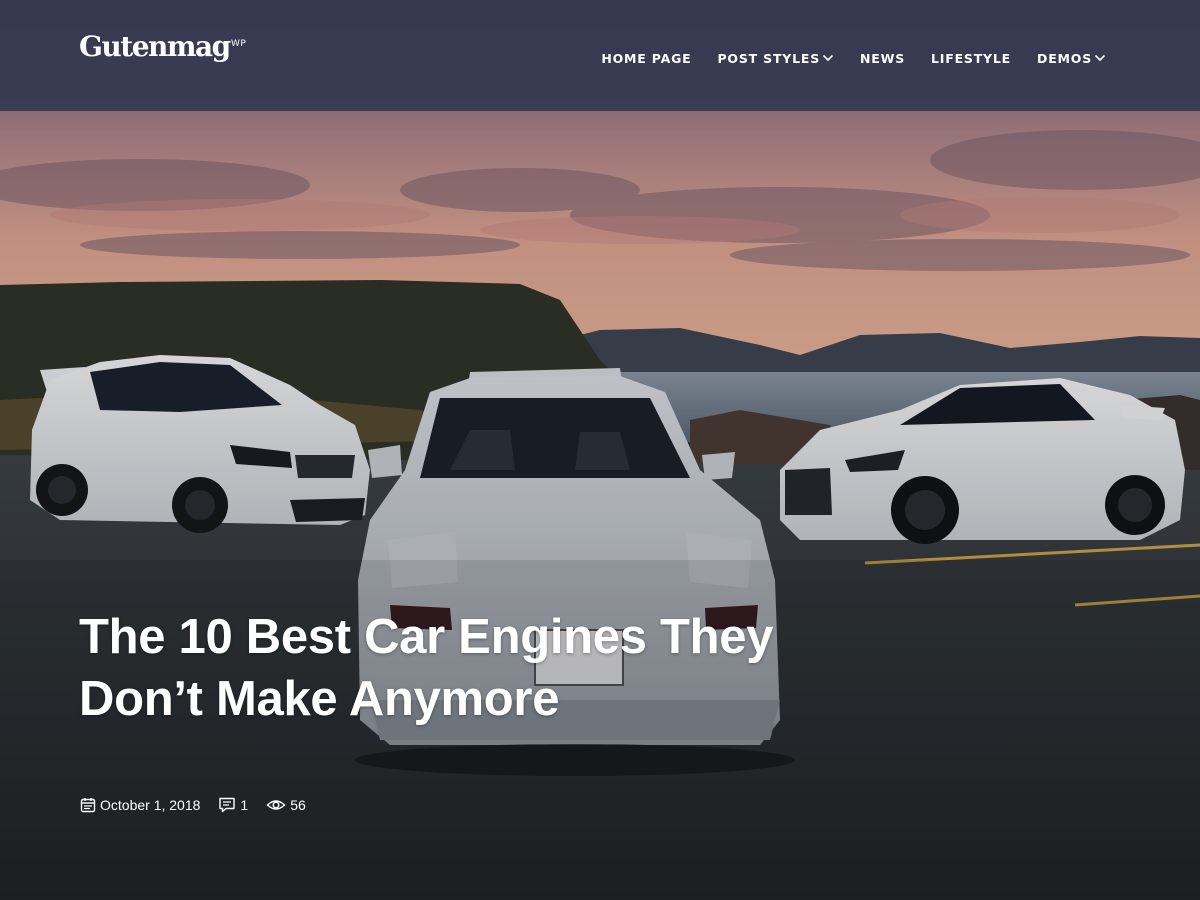  Describe the element at coordinates (244, 805) in the screenshot. I see `post-comments-count: 1` at that location.